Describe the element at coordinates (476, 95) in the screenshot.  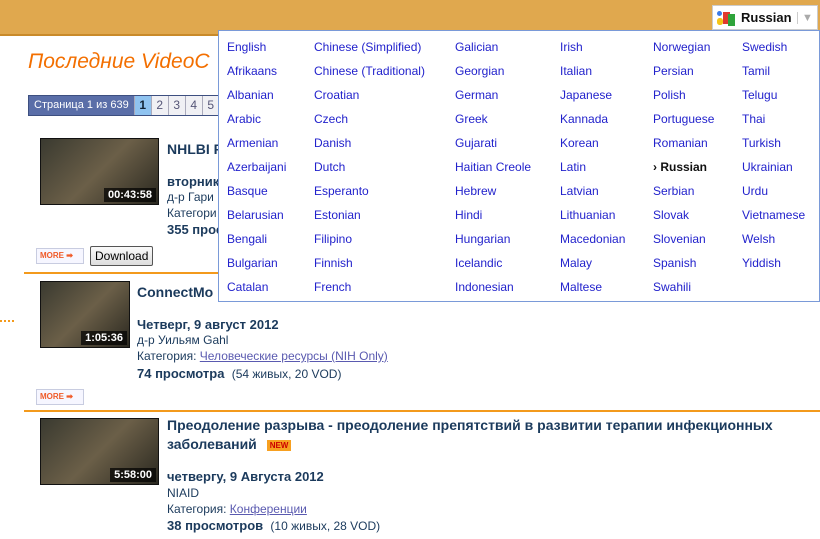
I see `language-option: German` at that location.